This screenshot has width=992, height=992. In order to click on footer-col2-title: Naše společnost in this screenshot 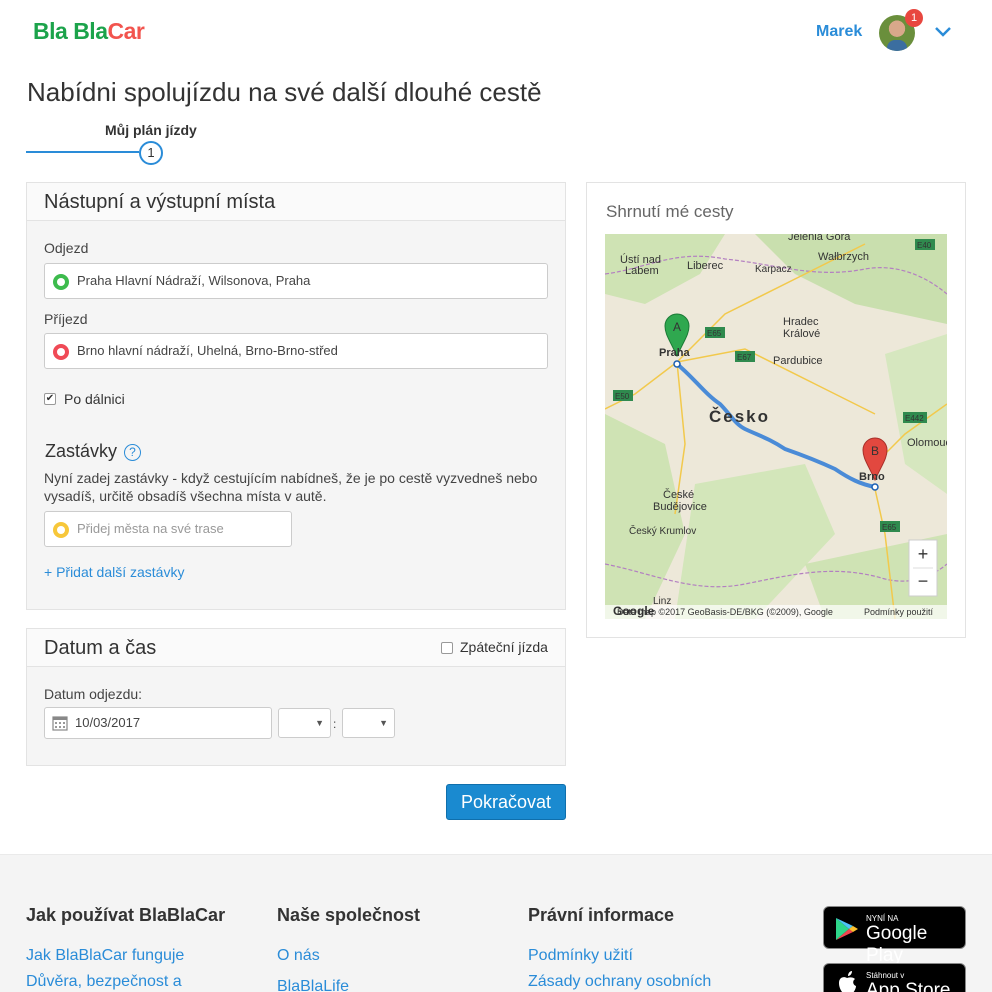, I will do `click(349, 915)`.